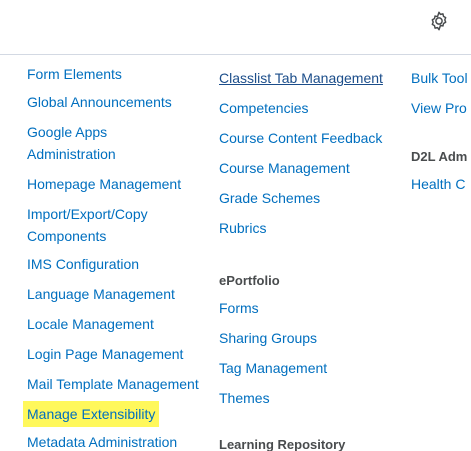 This screenshot has width=471, height=451. What do you see at coordinates (83, 264) in the screenshot?
I see `link-ims-configuration: IMS Configuration` at bounding box center [83, 264].